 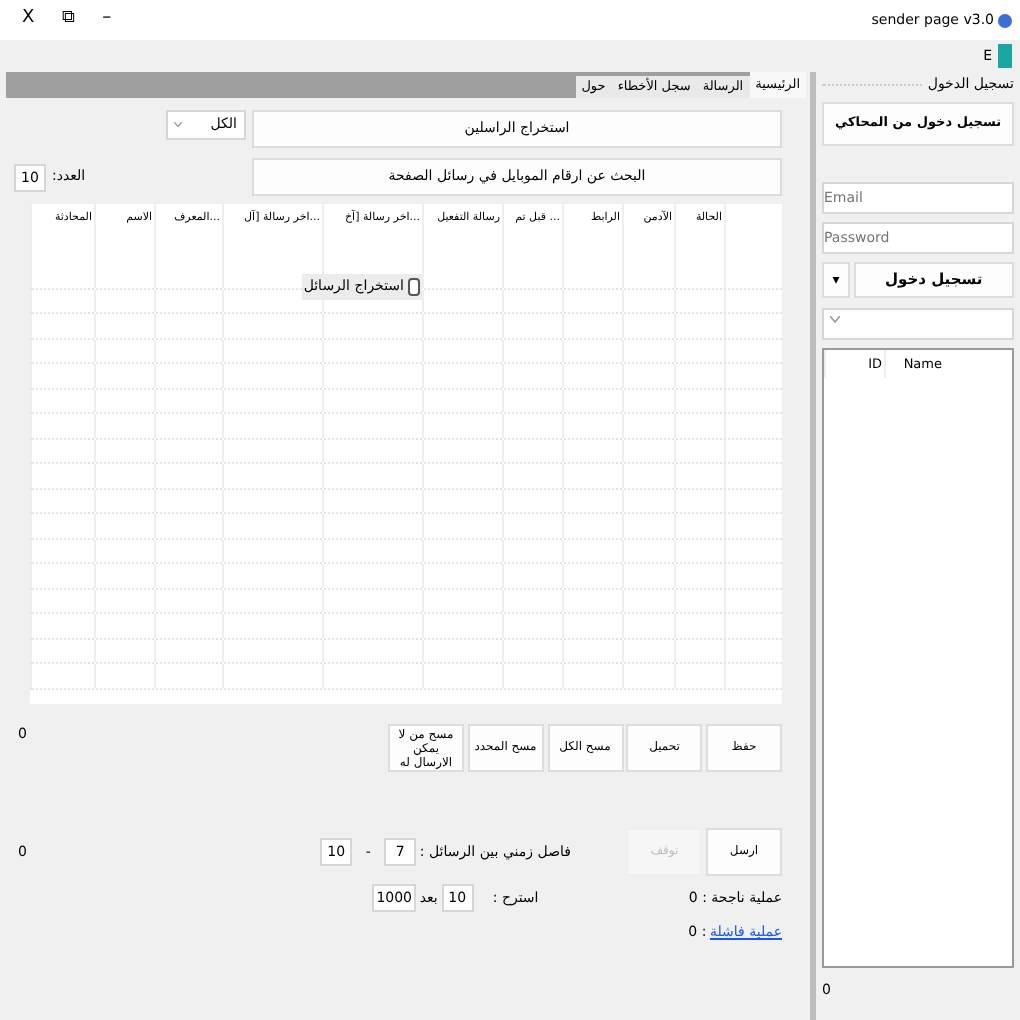 What do you see at coordinates (918, 324) in the screenshot?
I see `account-dropdown` at bounding box center [918, 324].